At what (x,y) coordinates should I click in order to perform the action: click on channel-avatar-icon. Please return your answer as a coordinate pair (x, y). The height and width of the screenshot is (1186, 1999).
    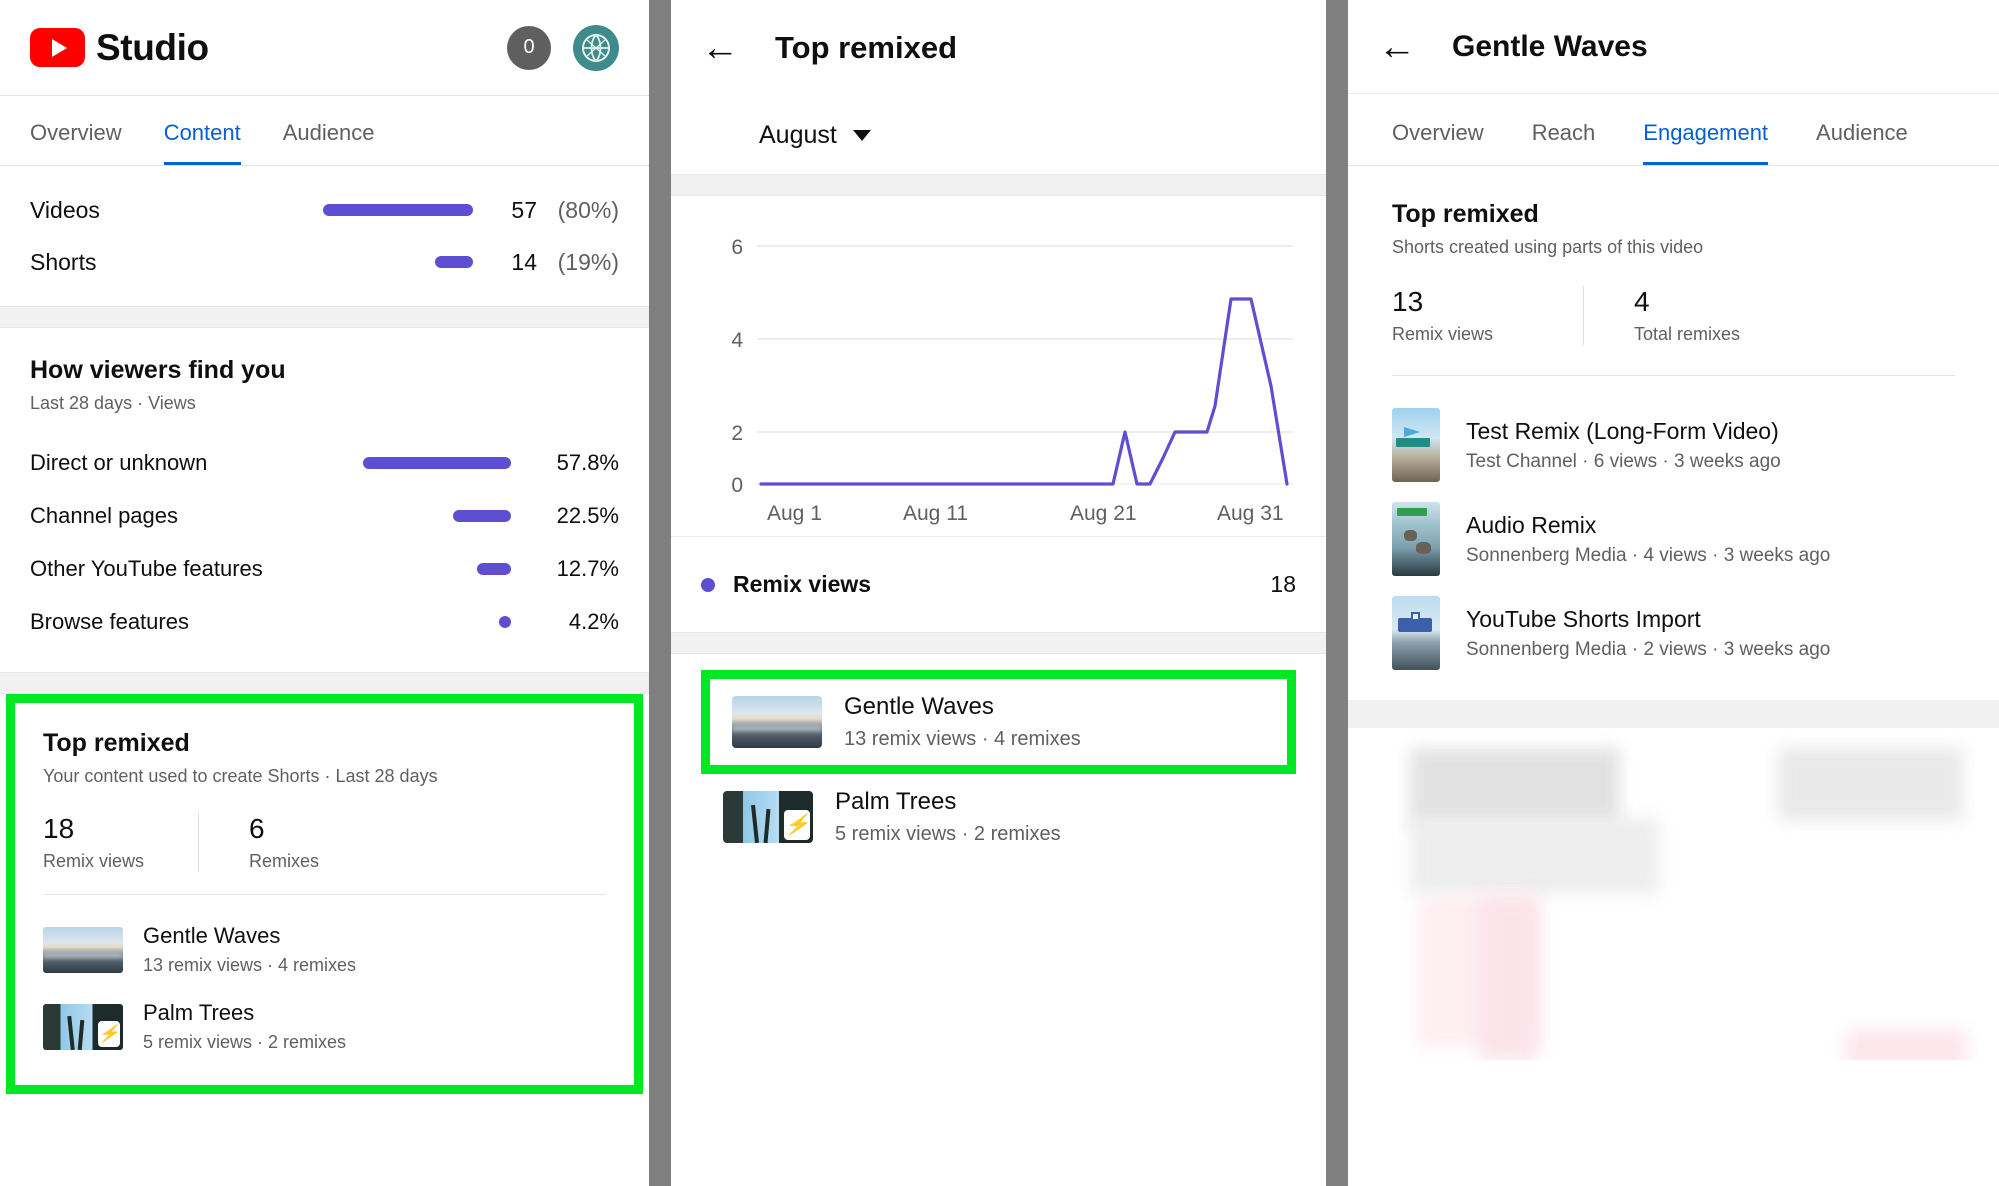
    Looking at the image, I should click on (596, 47).